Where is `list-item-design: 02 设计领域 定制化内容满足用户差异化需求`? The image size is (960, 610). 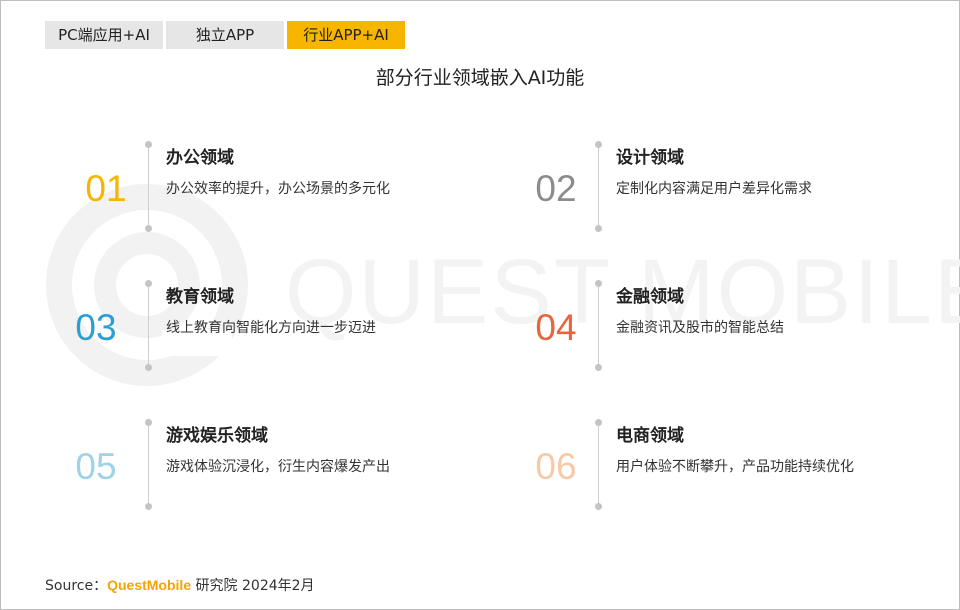 list-item-design: 02 设计领域 定制化内容满足用户差异化需求 is located at coordinates (740, 186).